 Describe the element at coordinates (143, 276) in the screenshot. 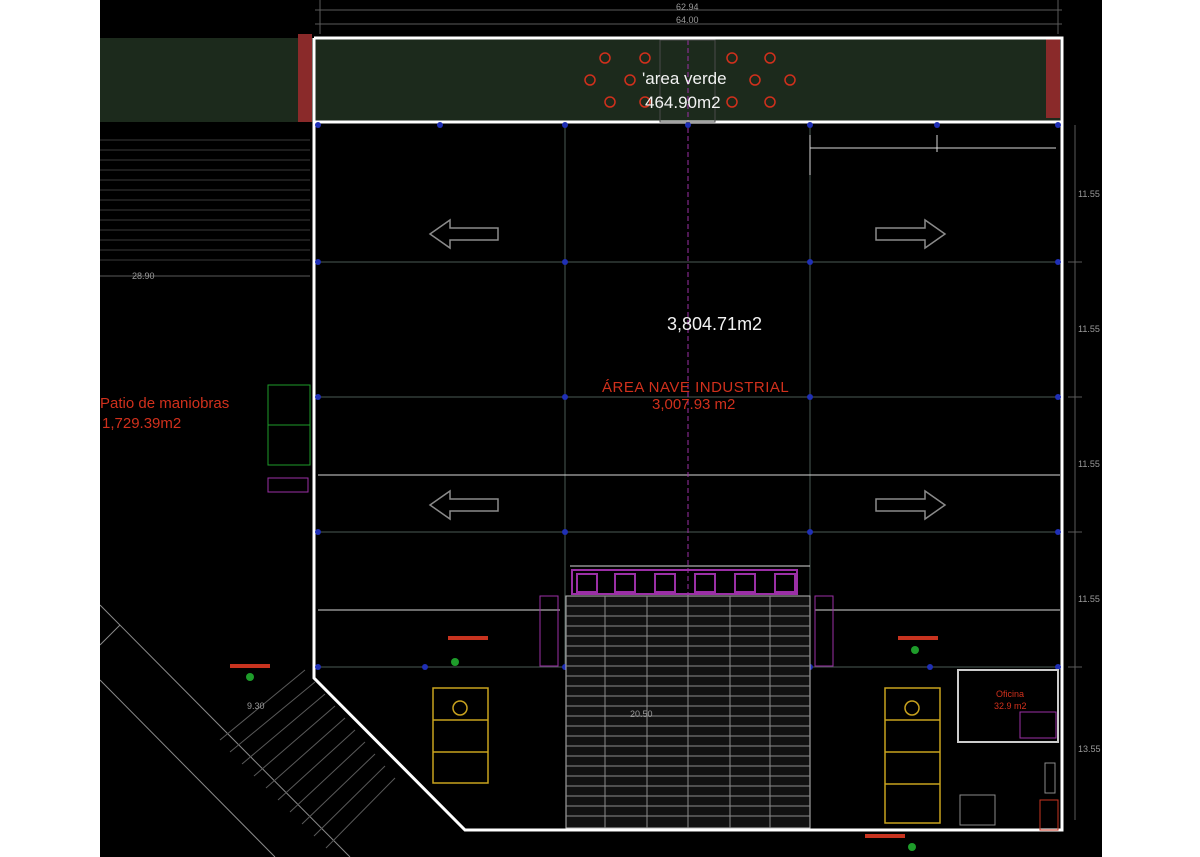

I see `dimension-left-width: 28.90` at that location.